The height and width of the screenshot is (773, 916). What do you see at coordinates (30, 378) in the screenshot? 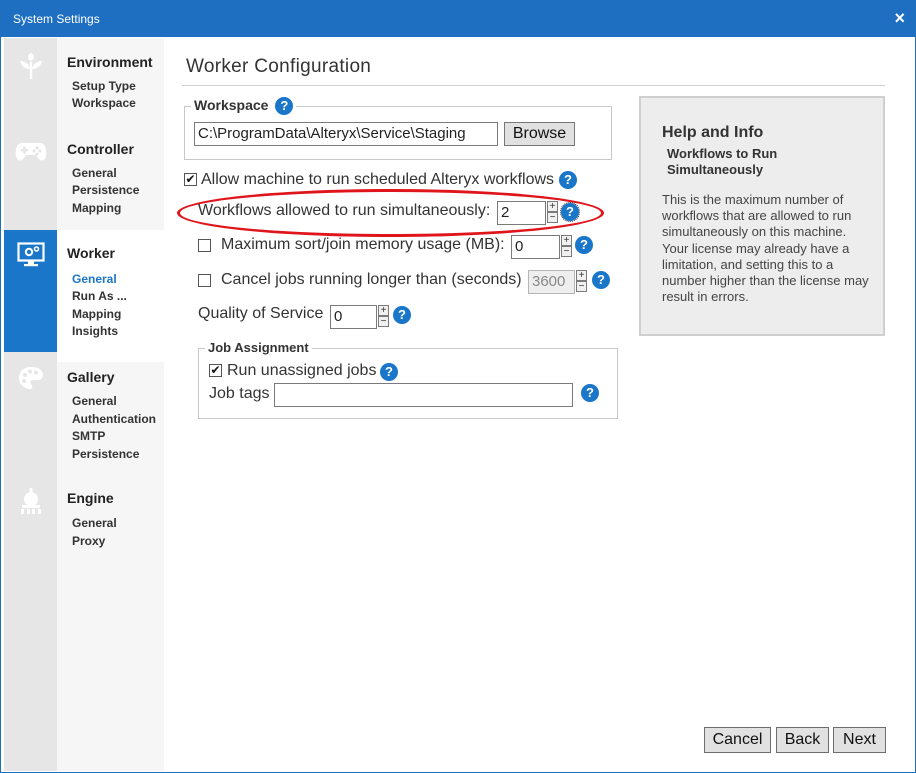
I see `palette-icon` at bounding box center [30, 378].